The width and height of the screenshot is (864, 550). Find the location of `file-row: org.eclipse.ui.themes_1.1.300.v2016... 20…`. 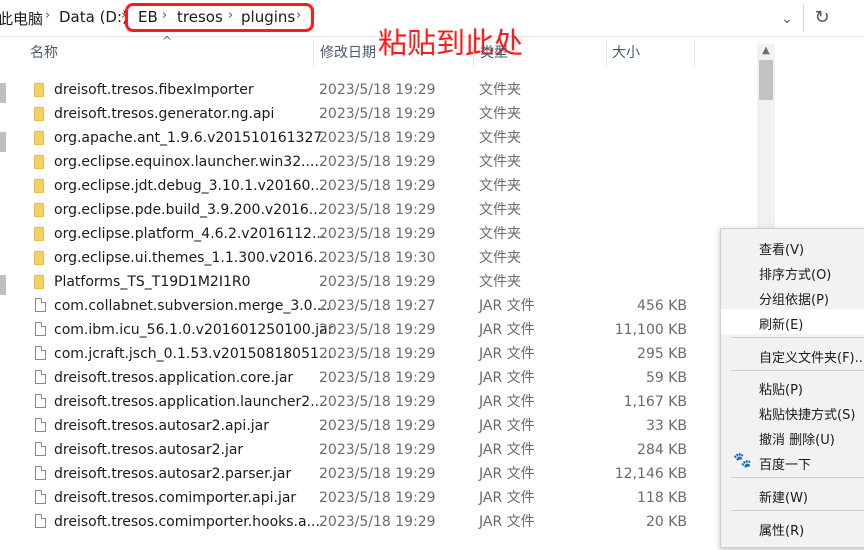

file-row: org.eclipse.ui.themes_1.1.300.v2016... 20… is located at coordinates (380, 258).